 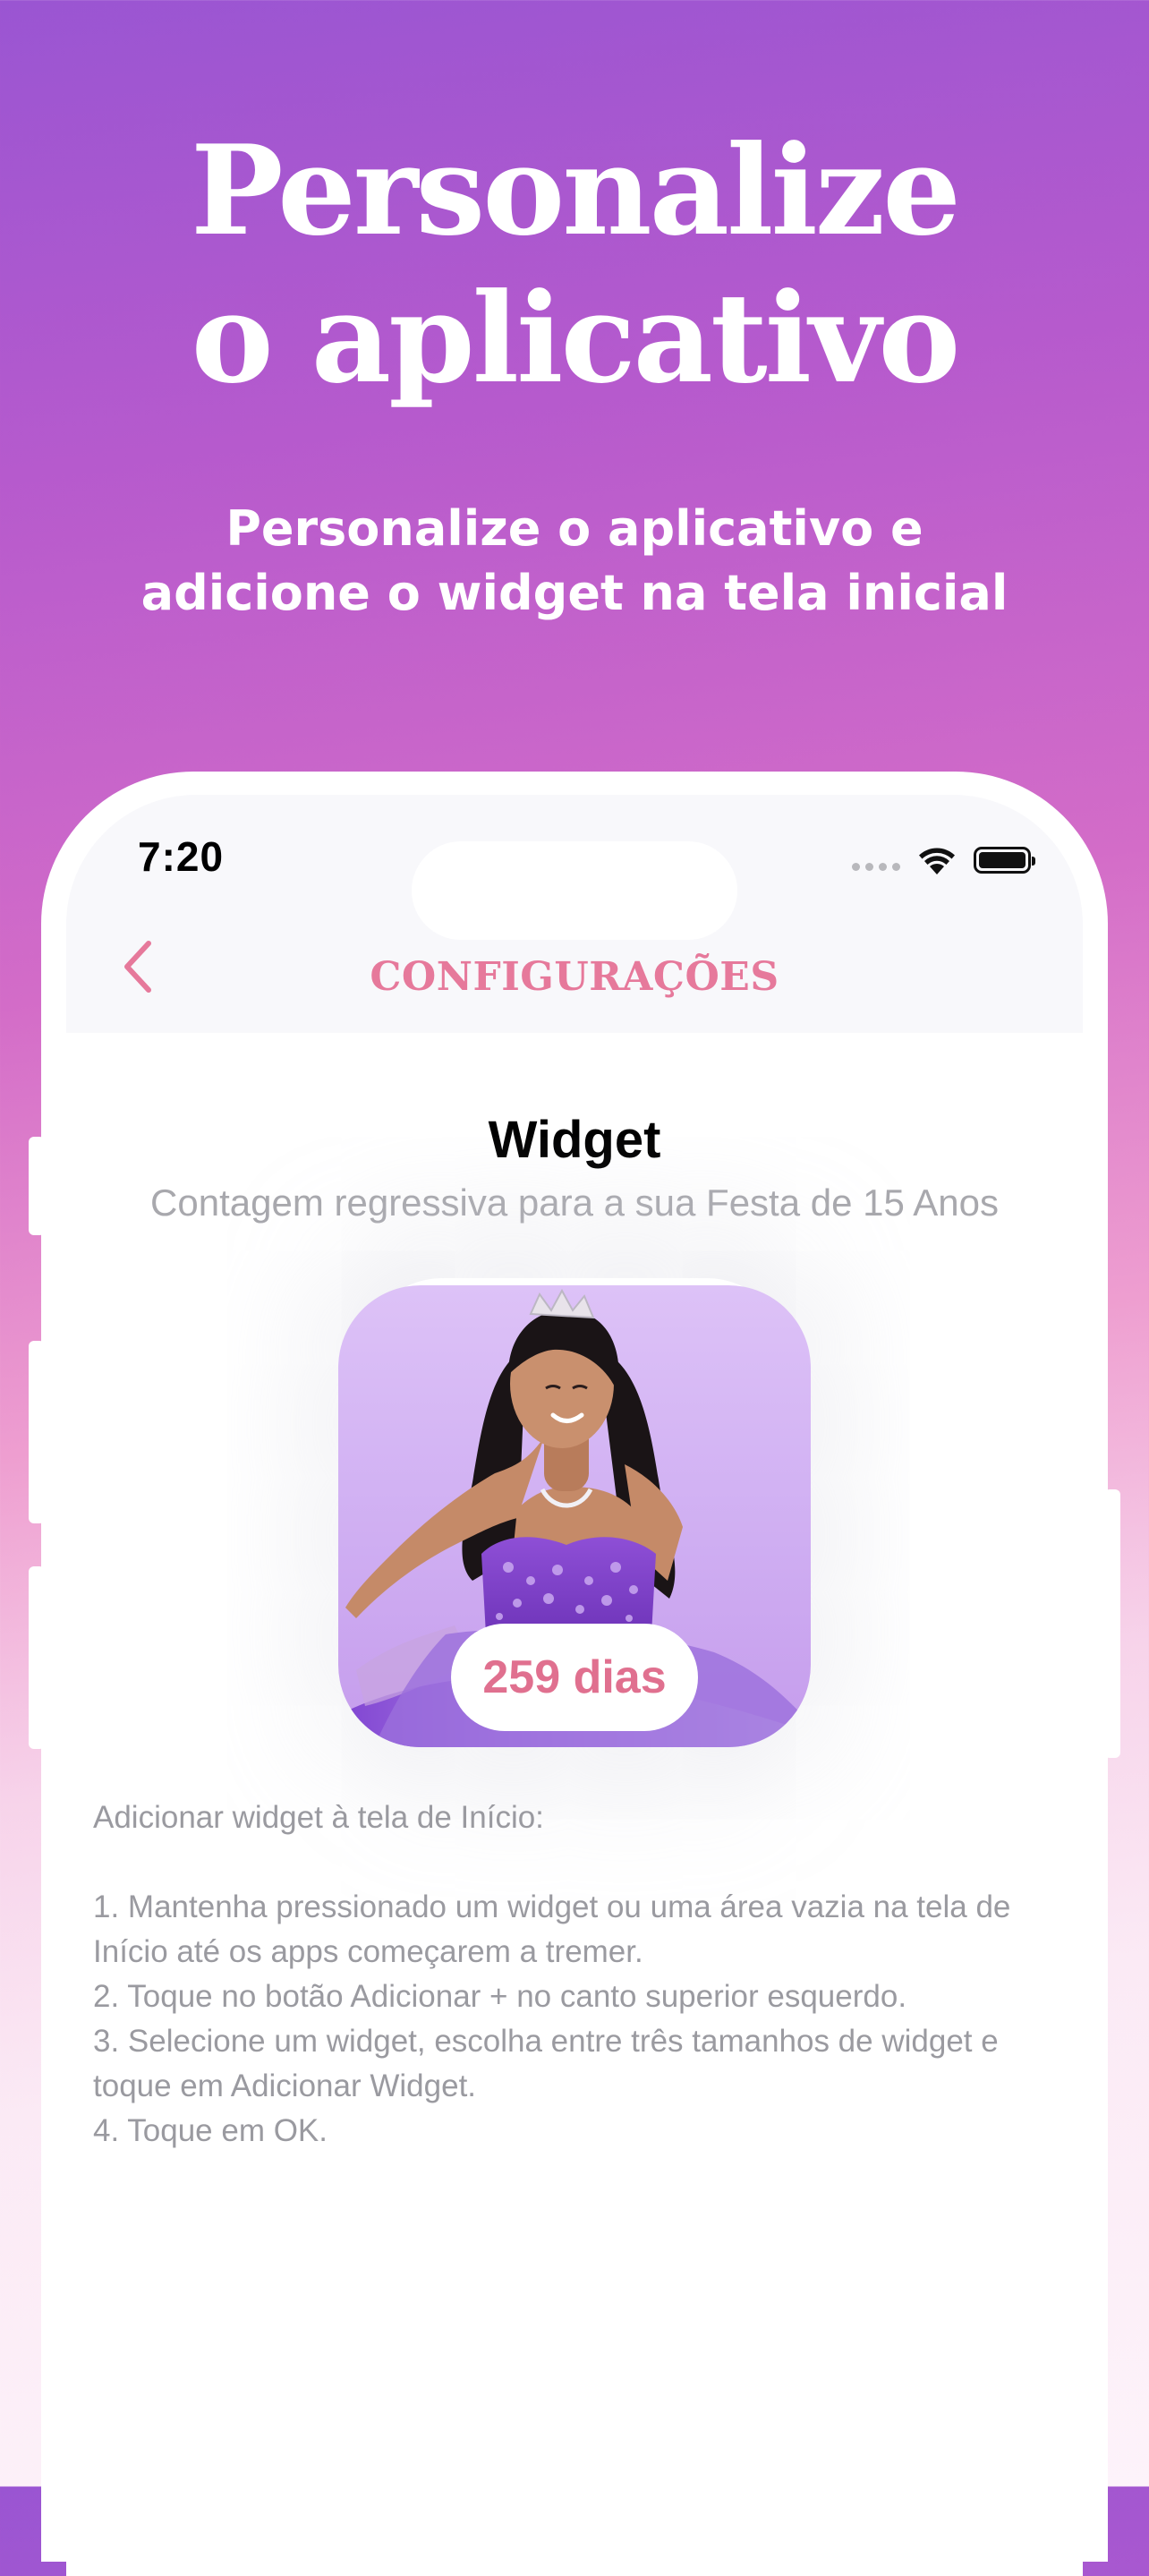 I want to click on countdown-widget-preview: 259 dias, so click(x=574, y=1516).